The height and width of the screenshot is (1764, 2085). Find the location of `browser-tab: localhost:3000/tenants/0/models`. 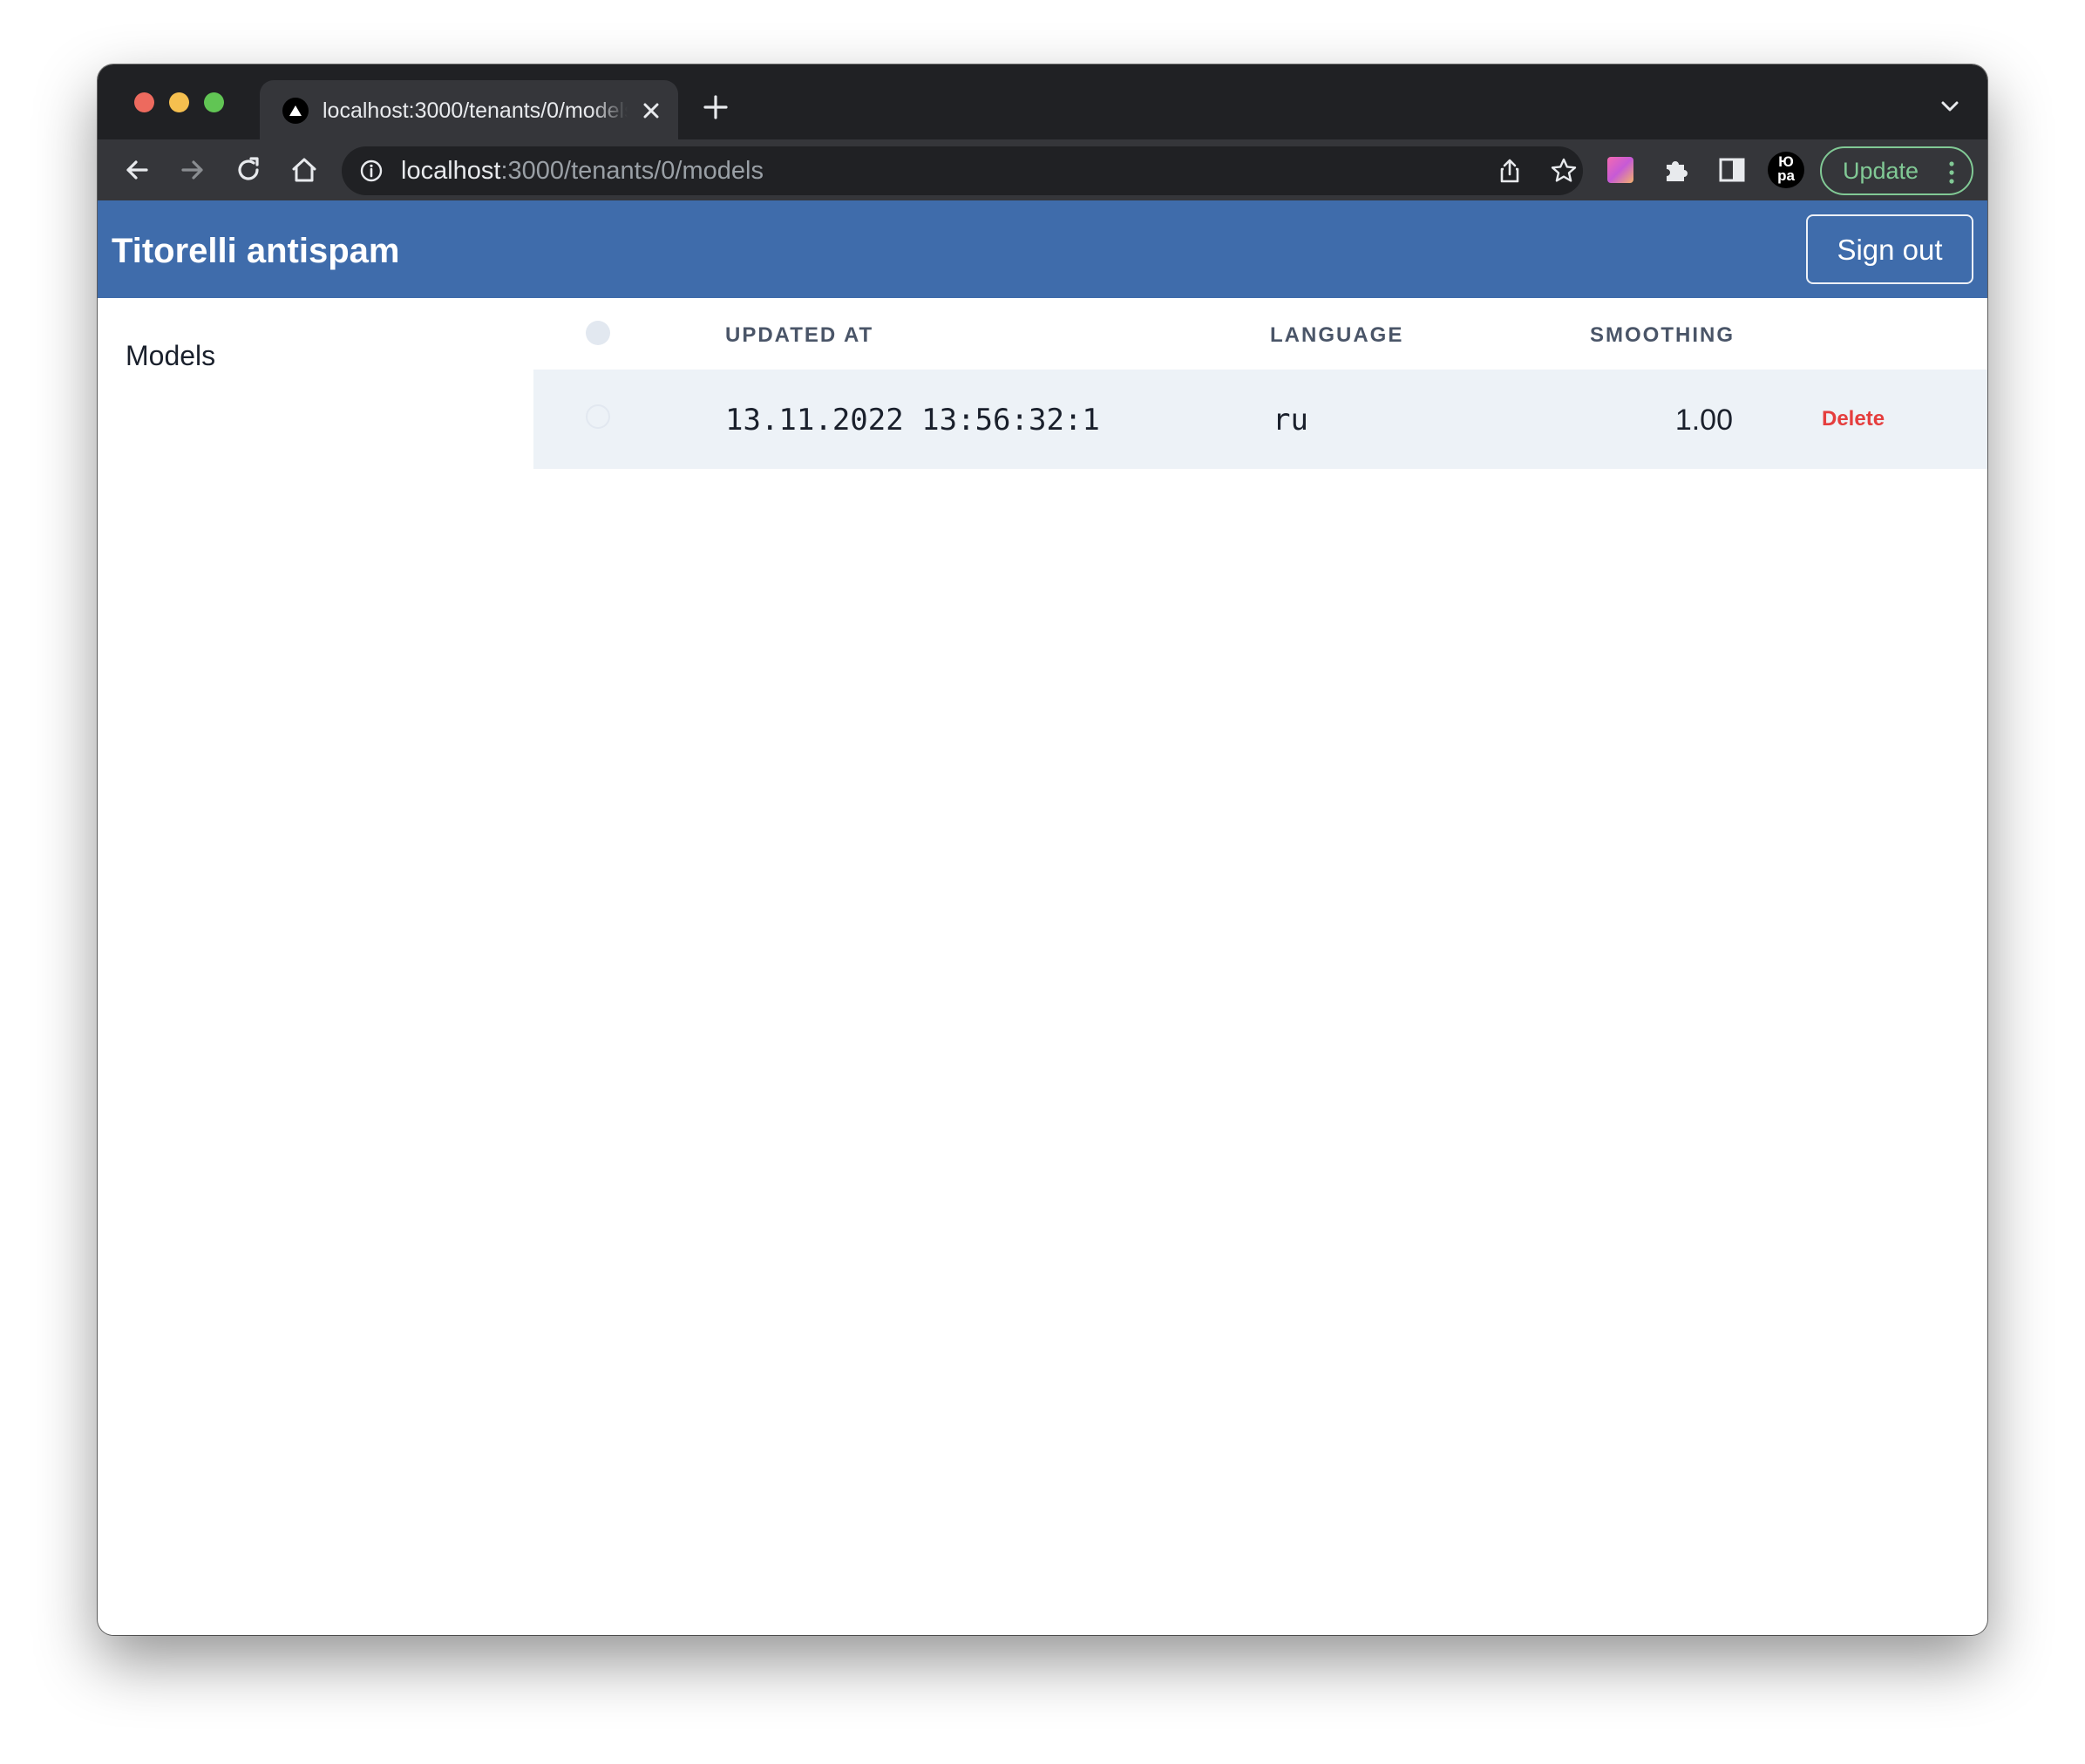

browser-tab: localhost:3000/tenants/0/models is located at coordinates (469, 109).